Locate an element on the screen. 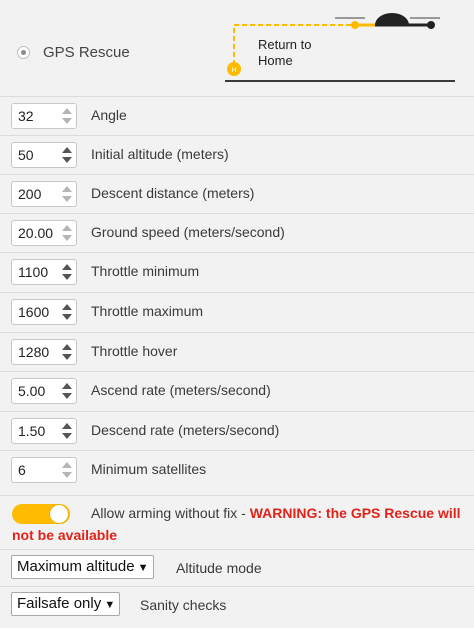 This screenshot has width=474, height=628. ascend-rate-label: Ascend rate (meters/second) is located at coordinates (181, 390).